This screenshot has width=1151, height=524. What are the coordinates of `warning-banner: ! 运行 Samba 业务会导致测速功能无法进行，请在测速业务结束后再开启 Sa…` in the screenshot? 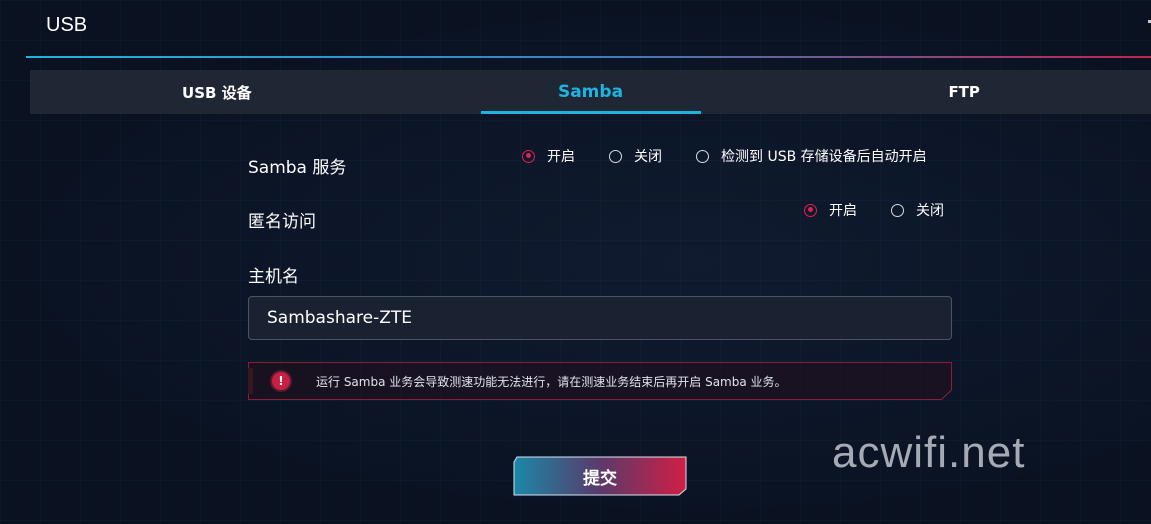 It's located at (600, 381).